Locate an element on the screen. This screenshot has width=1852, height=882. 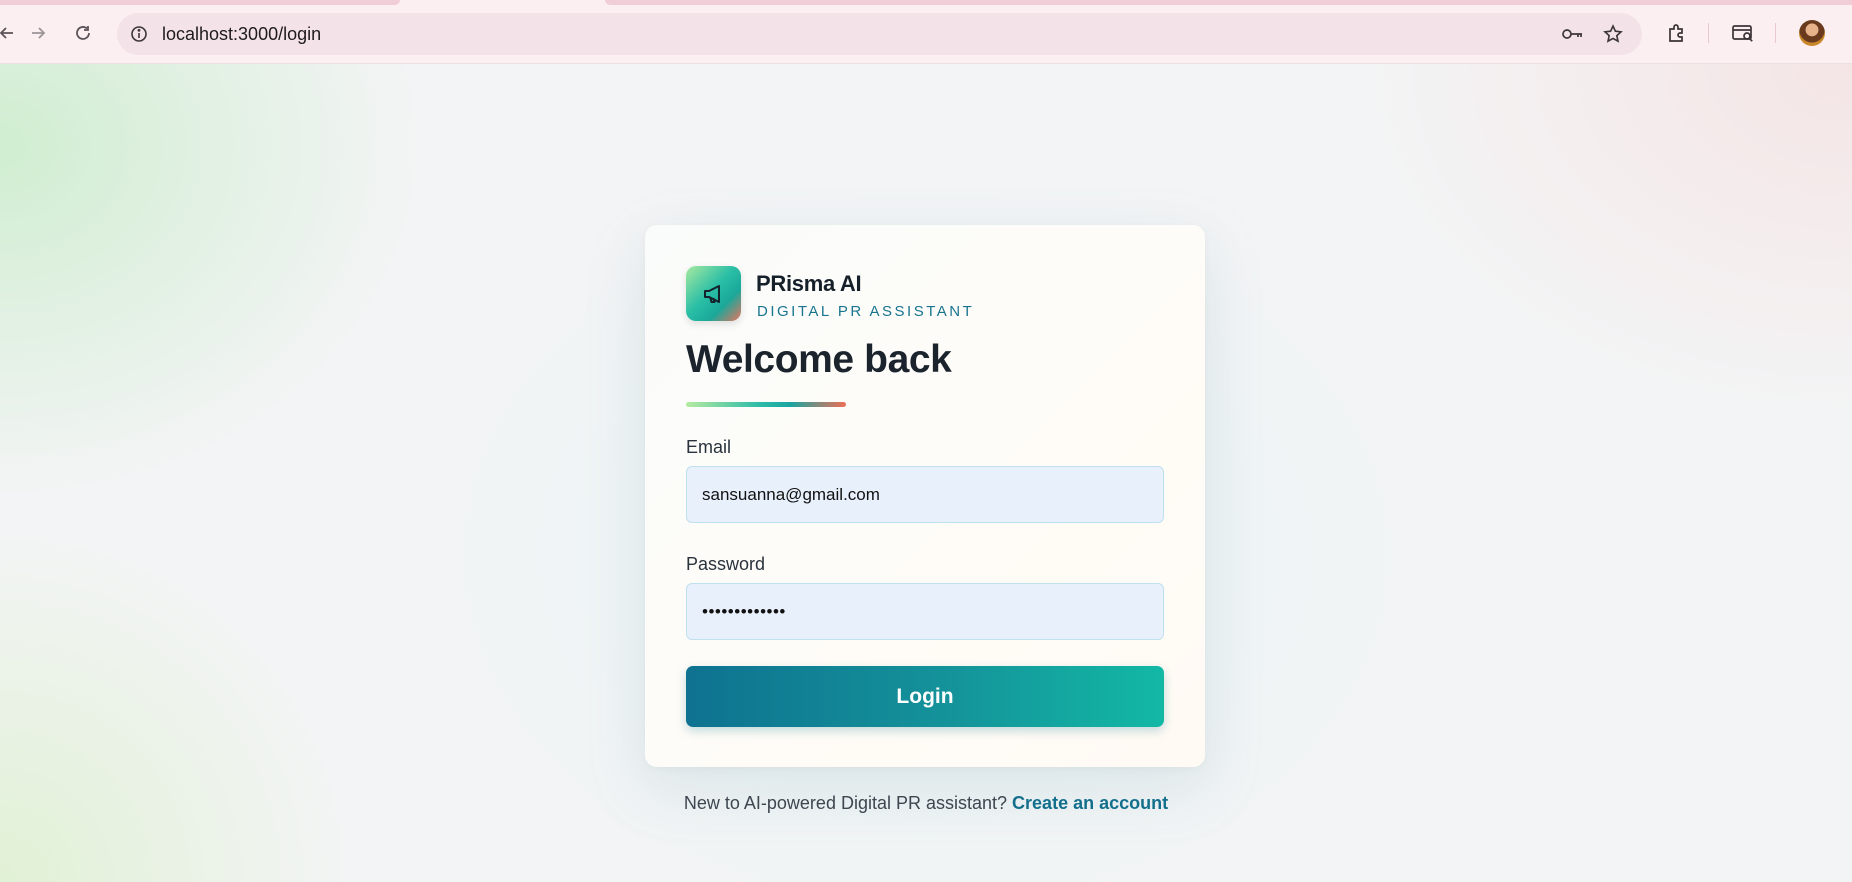
extensions-icon is located at coordinates (1677, 33).